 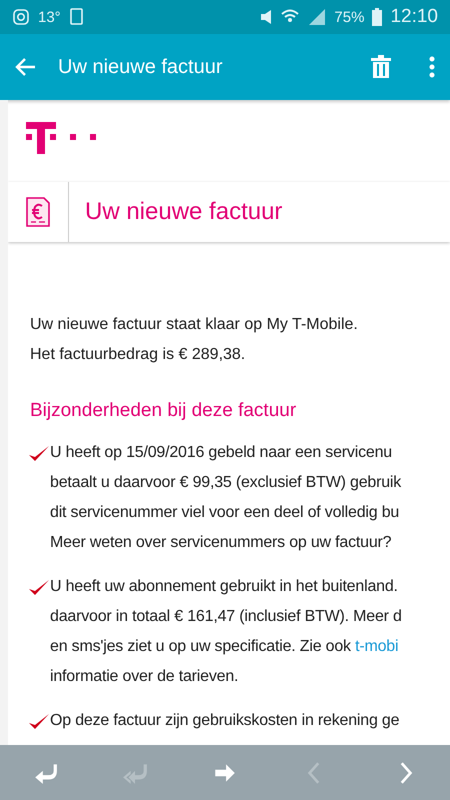 I want to click on intro-text: Het factuurbedrag is € 289,38., so click(x=138, y=355).